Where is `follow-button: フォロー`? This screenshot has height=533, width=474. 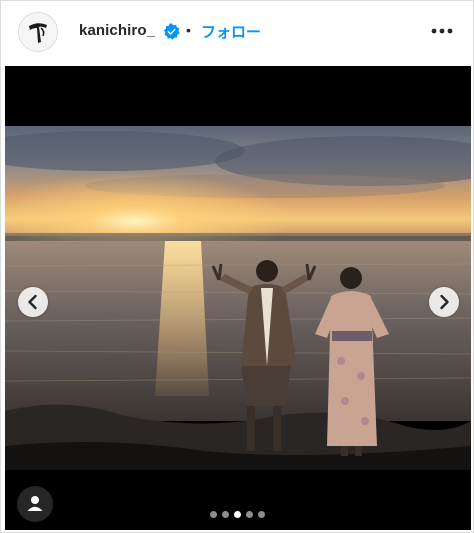
follow-button: フォロー is located at coordinates (231, 31).